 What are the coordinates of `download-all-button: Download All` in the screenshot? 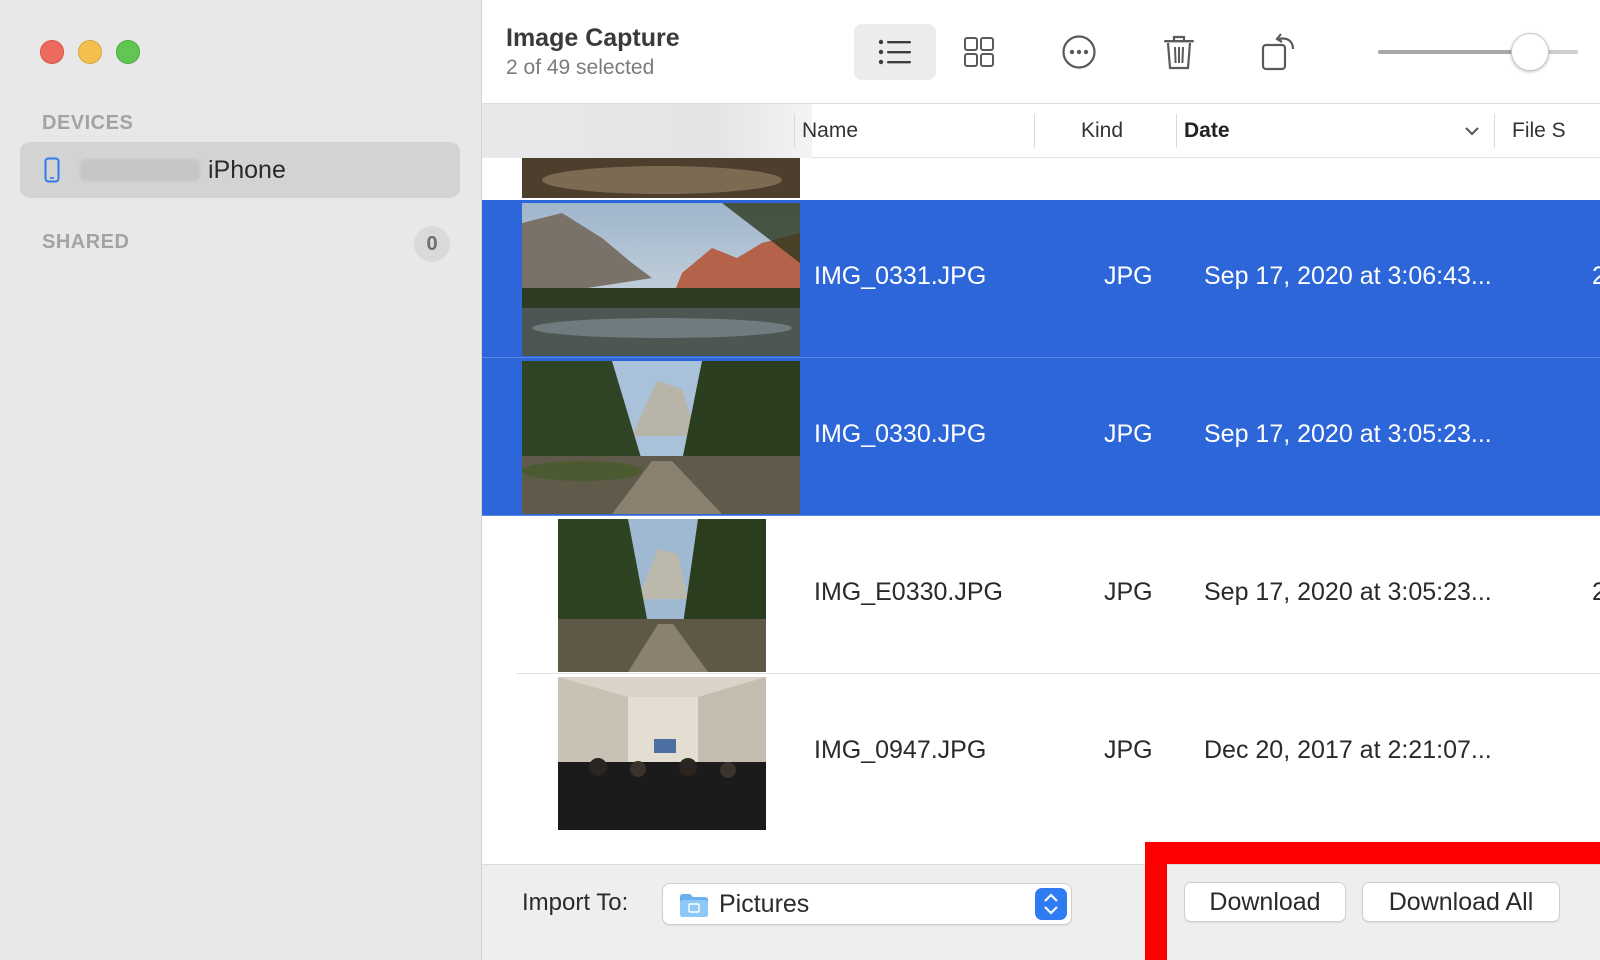 It's located at (1461, 902).